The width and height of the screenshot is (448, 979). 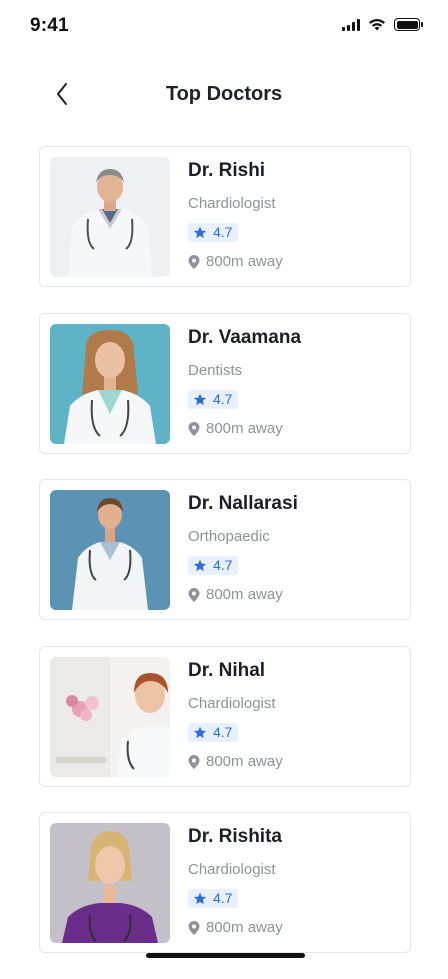 What do you see at coordinates (229, 536) in the screenshot?
I see `doctor-specialty: Orthopaedic` at bounding box center [229, 536].